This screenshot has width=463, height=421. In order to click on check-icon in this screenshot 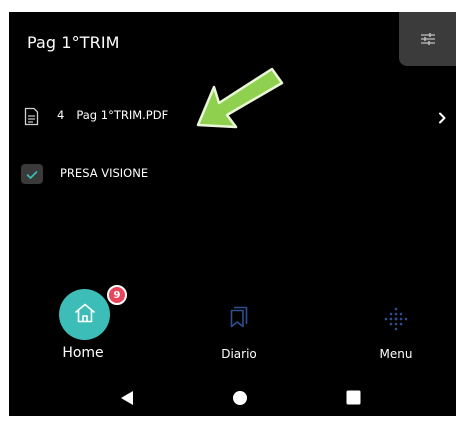, I will do `click(32, 174)`.